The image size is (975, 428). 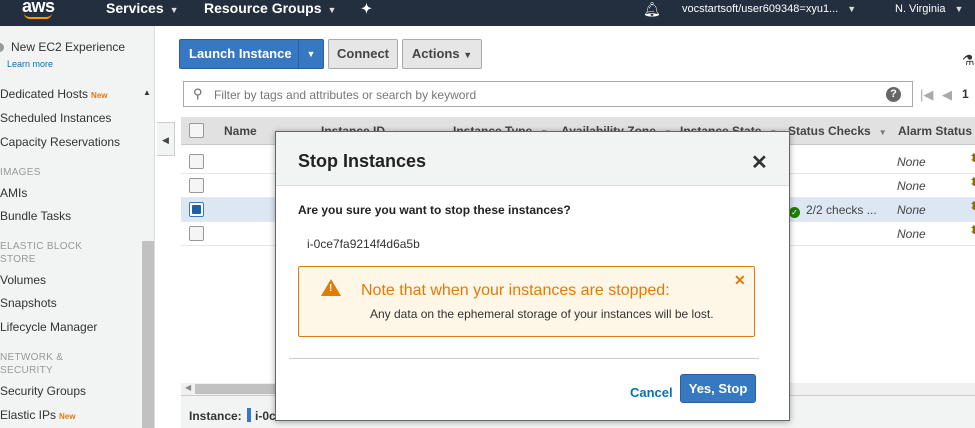 I want to click on instance-id: i-0ce7fa9214f4d6a5b, so click(x=363, y=244).